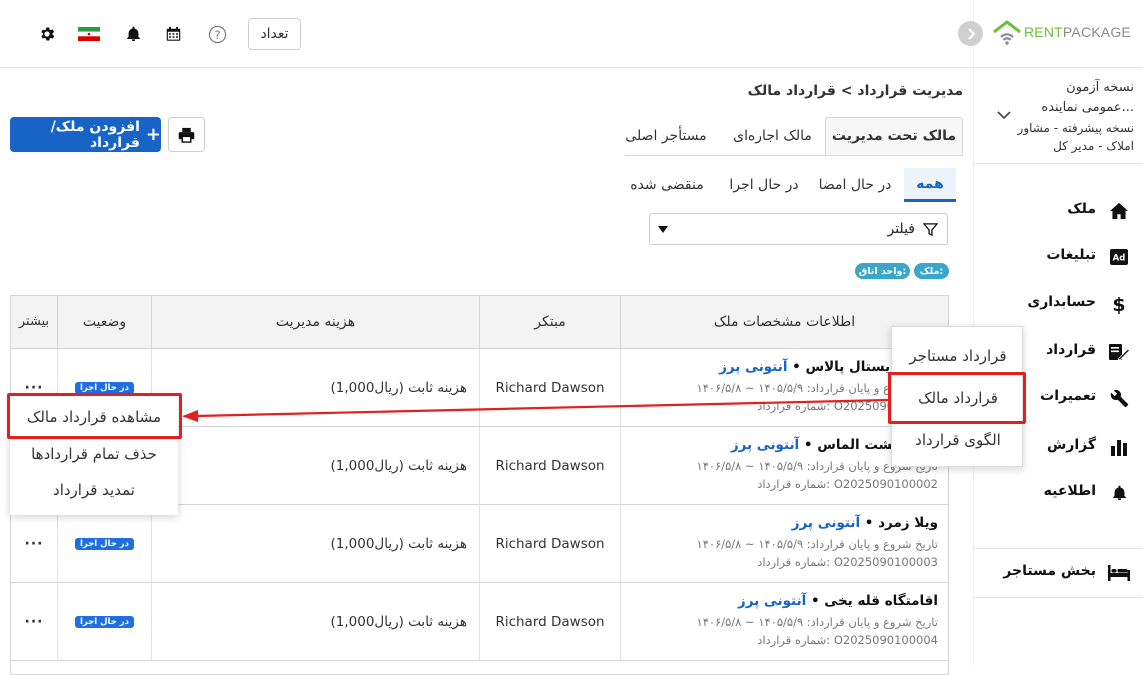 The image size is (1143, 675). I want to click on contract-number: شماره قرارداد: O2025090100004, so click(847, 640).